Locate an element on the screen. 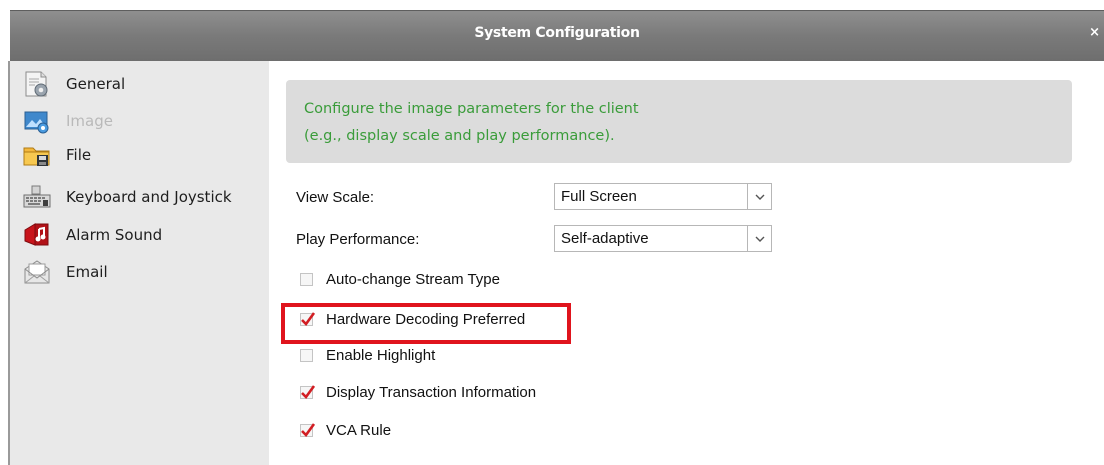  enable-highlight-checkbox-row: Enable Highlight is located at coordinates (367, 355).